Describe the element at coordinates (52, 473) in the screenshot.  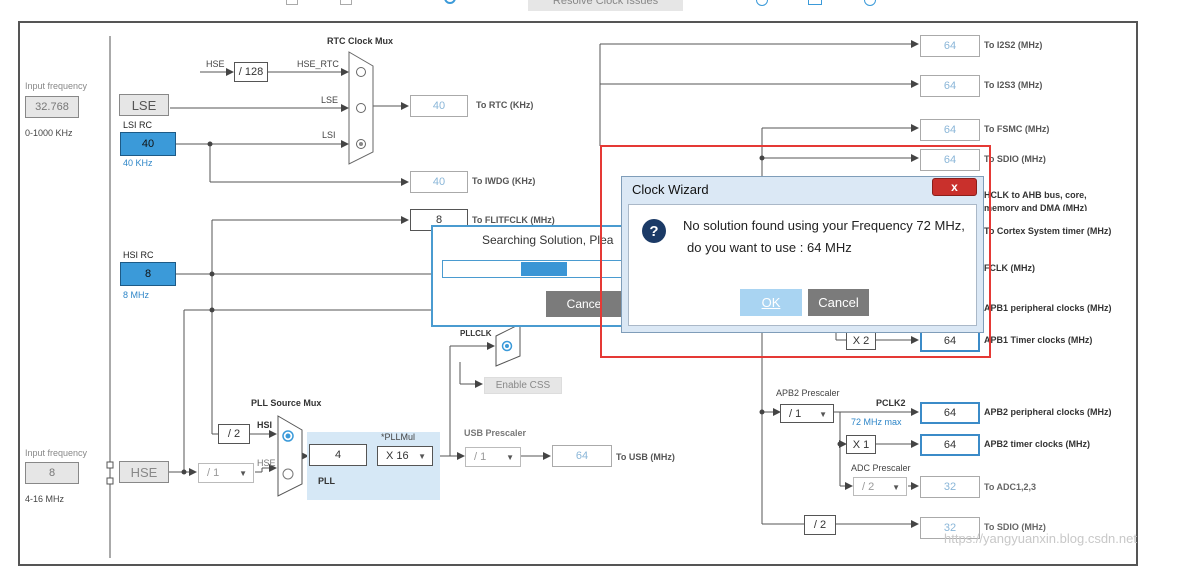
I see `hse-input-frequency-field: 8` at that location.